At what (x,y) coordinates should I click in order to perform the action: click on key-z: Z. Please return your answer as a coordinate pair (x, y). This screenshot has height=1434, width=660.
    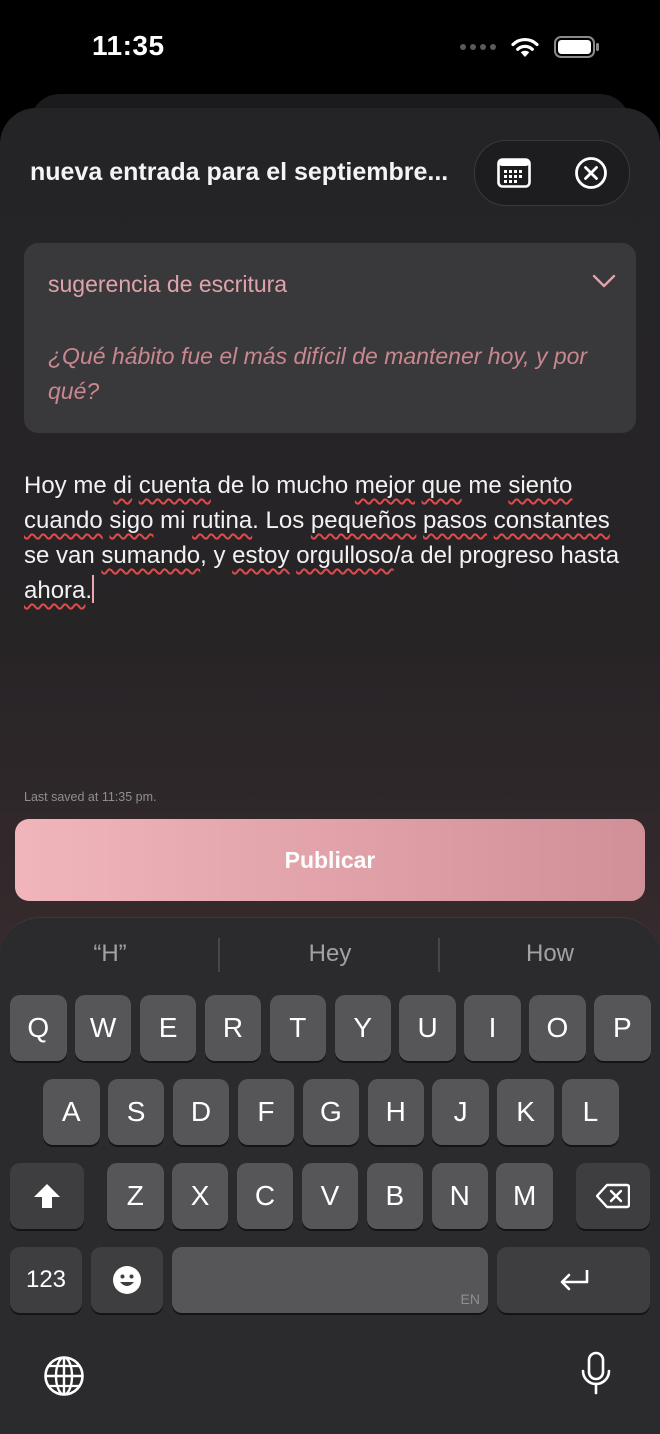
    Looking at the image, I should click on (135, 1196).